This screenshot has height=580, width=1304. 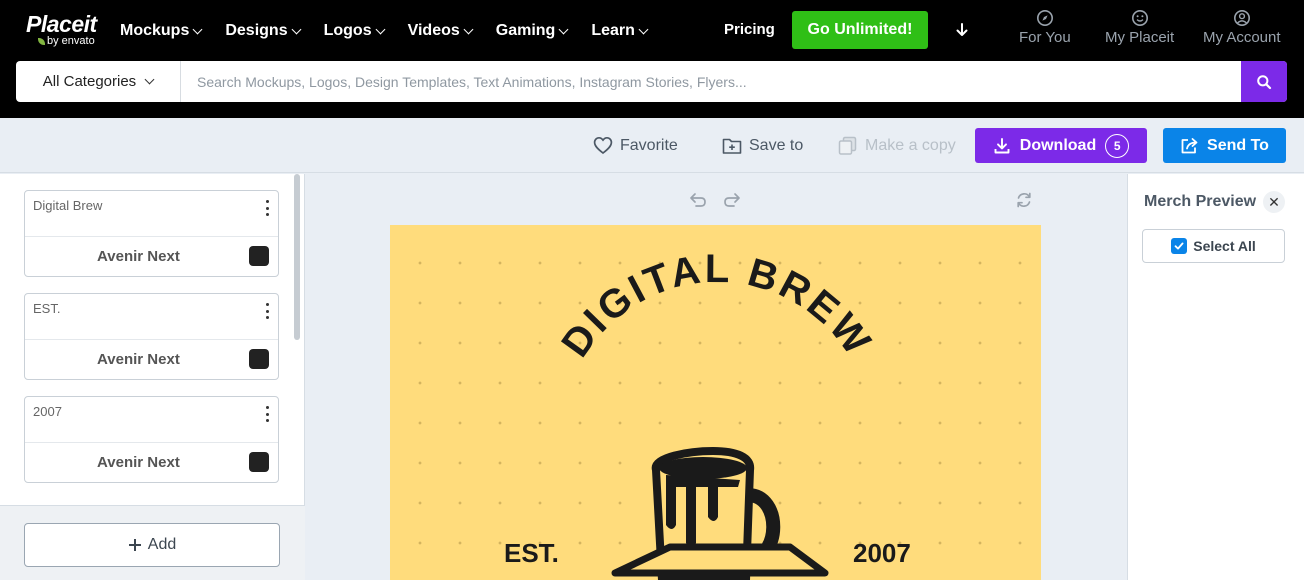 I want to click on logo-sub: by envato, so click(x=67, y=41).